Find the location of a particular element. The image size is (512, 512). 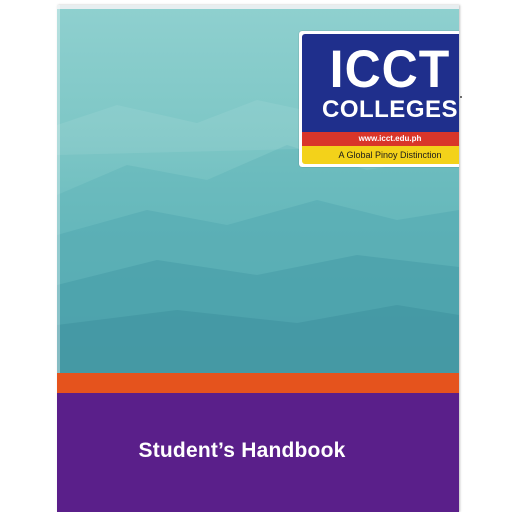

cover-top-edge is located at coordinates (258, 7).